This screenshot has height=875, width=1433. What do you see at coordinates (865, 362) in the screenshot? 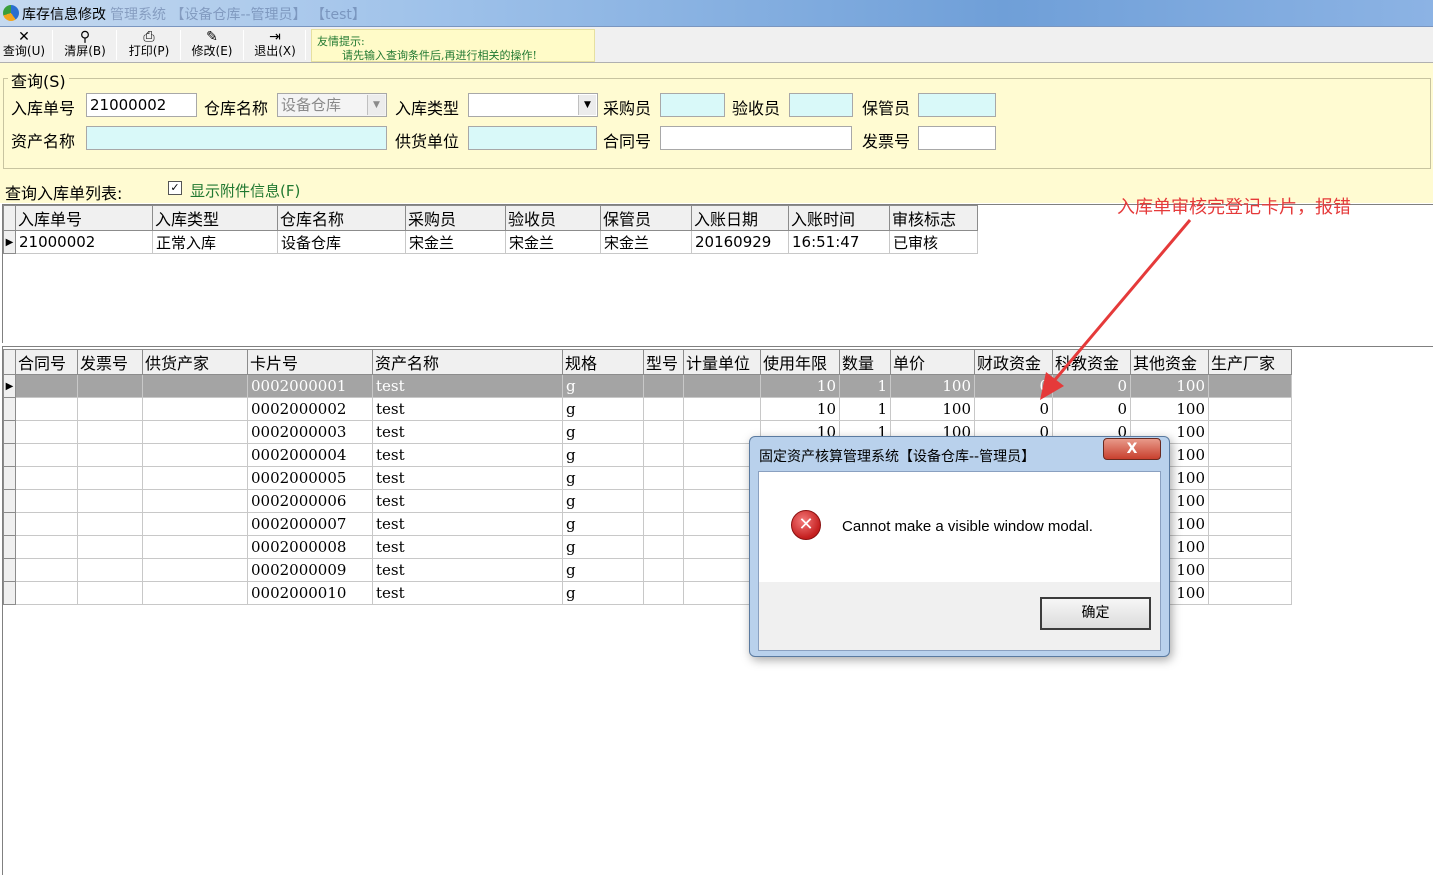
I see `column-header: 数量` at bounding box center [865, 362].